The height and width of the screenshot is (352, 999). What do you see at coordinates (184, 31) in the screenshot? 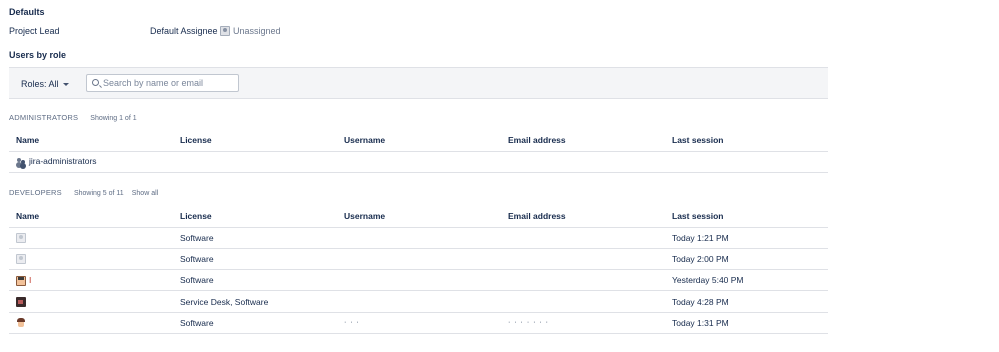
I see `default-assignee-label: Default Assignee` at bounding box center [184, 31].